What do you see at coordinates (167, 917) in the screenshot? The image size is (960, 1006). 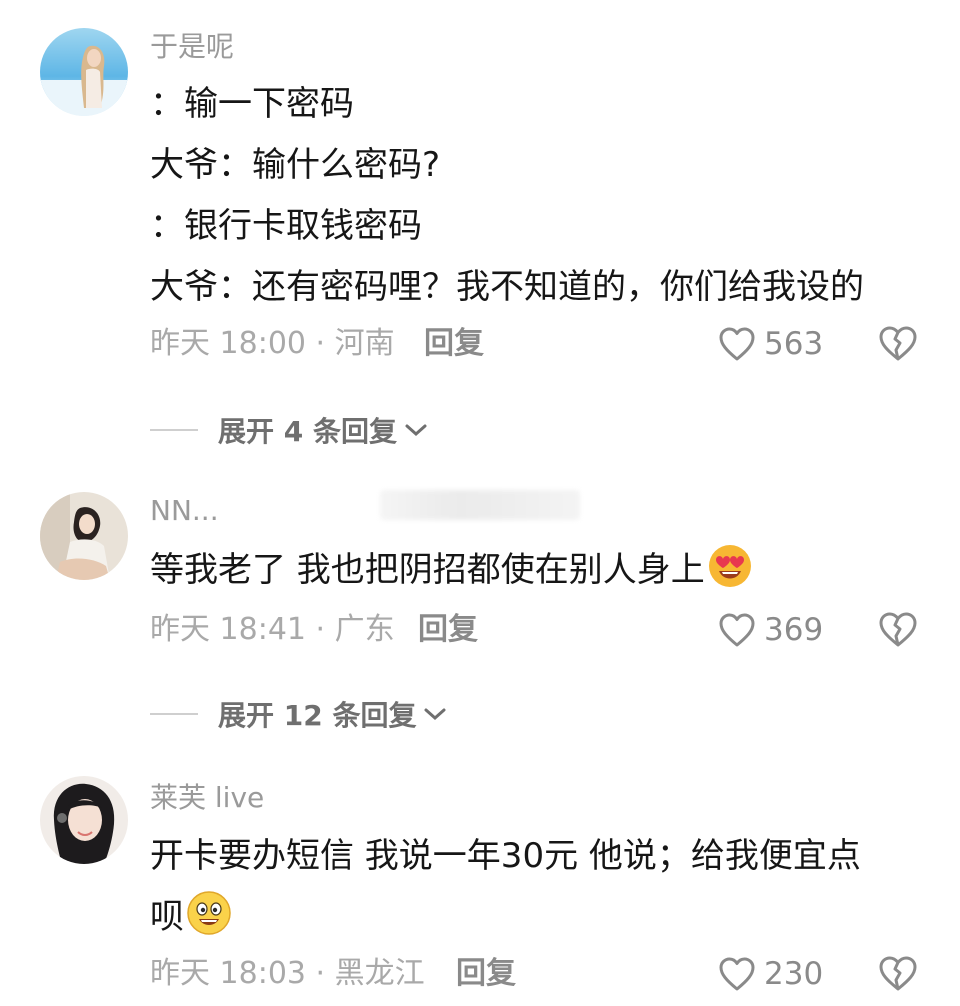 I see `comment-line-text: 呗` at bounding box center [167, 917].